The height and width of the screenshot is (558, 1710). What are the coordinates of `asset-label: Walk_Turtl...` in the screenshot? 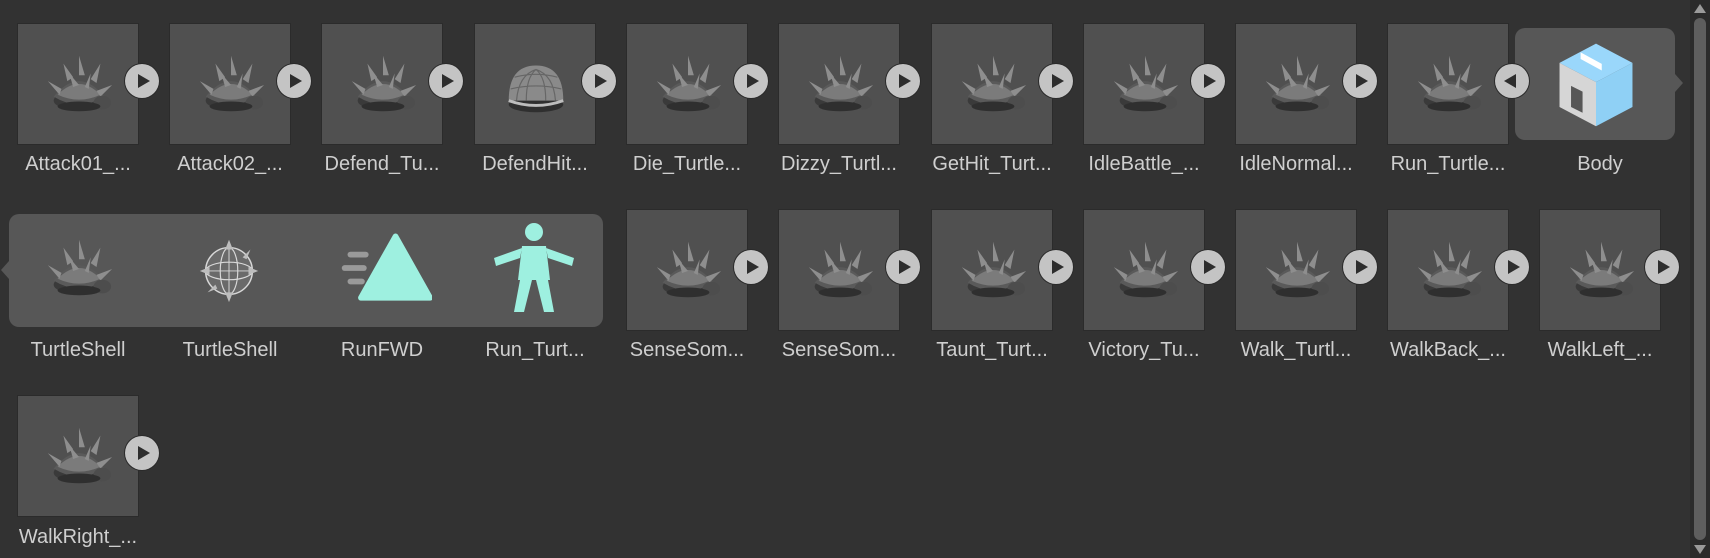 It's located at (1296, 350).